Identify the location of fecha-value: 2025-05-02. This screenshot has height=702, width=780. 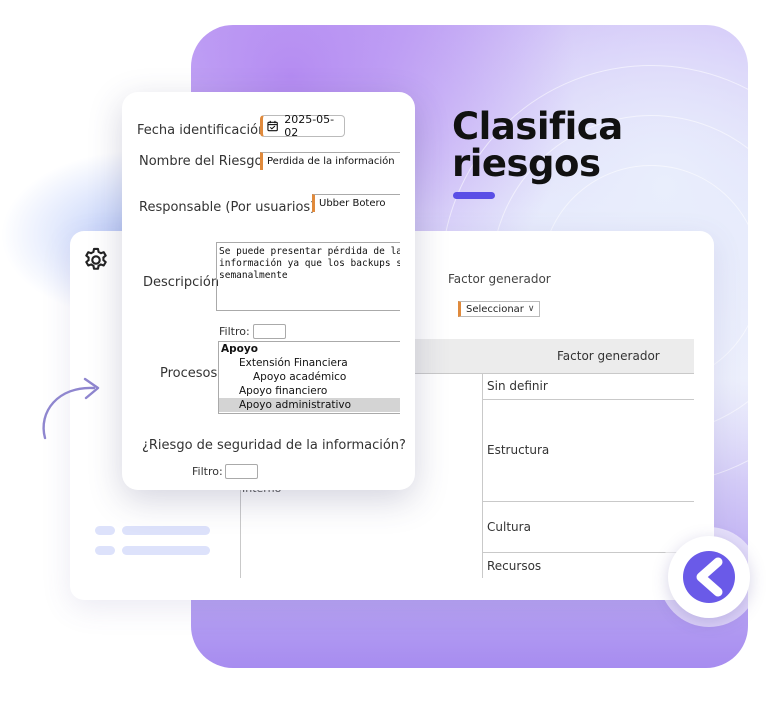
(309, 126).